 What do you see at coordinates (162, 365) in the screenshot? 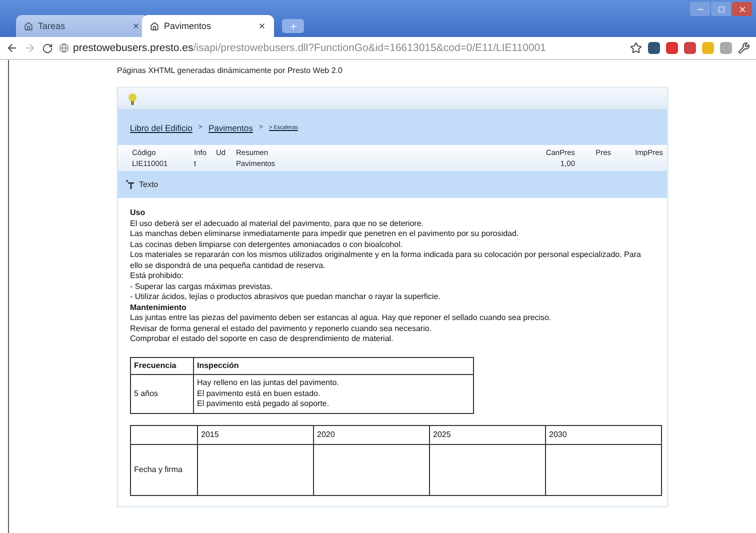
I see `column-header: Frecuencia` at bounding box center [162, 365].